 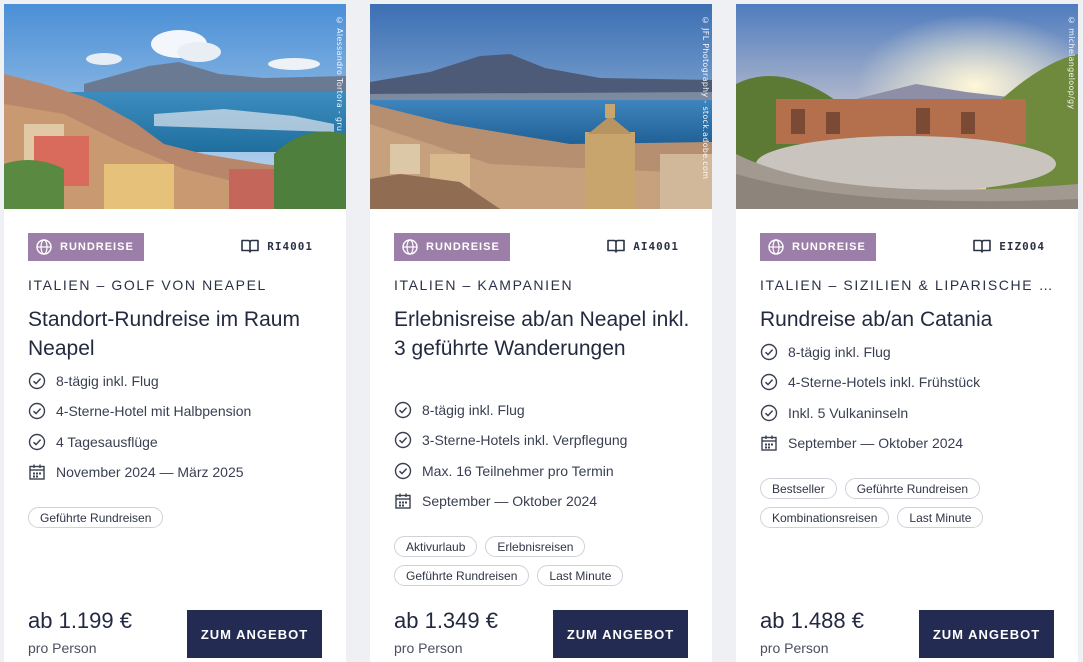 I want to click on tour-code-label: AI4001, so click(x=656, y=246).